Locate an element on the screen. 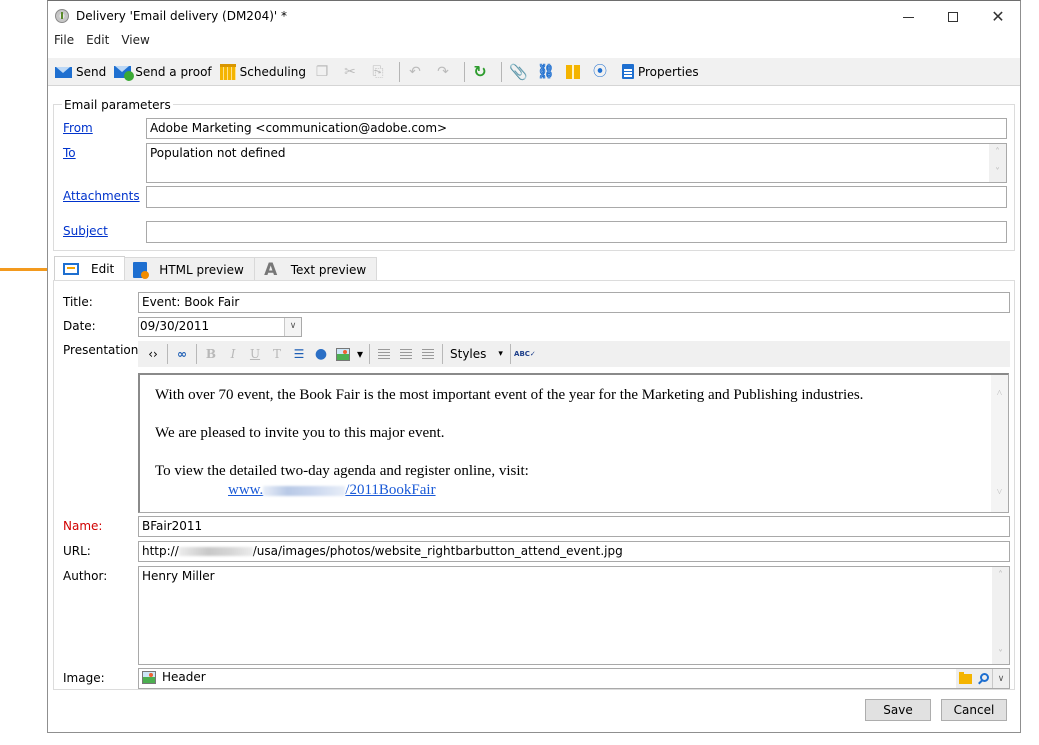 The width and height of the screenshot is (1039, 745). email-parameters-legend: Email parameters is located at coordinates (117, 105).